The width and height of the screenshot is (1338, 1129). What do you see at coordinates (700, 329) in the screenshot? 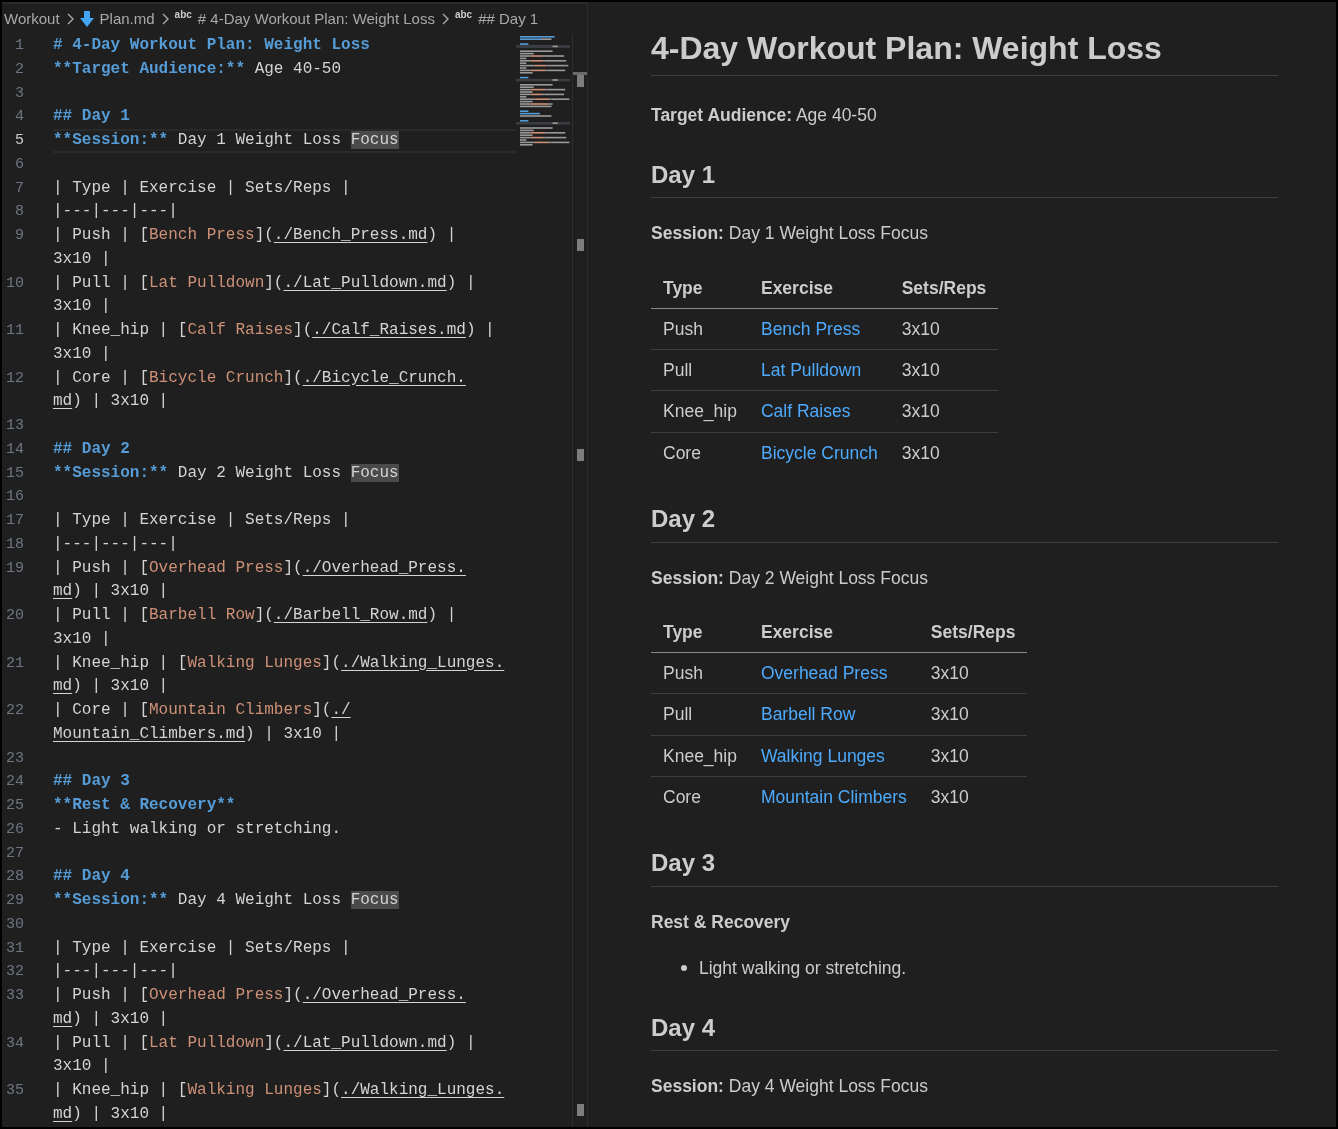
I see `table-cell: Push` at bounding box center [700, 329].